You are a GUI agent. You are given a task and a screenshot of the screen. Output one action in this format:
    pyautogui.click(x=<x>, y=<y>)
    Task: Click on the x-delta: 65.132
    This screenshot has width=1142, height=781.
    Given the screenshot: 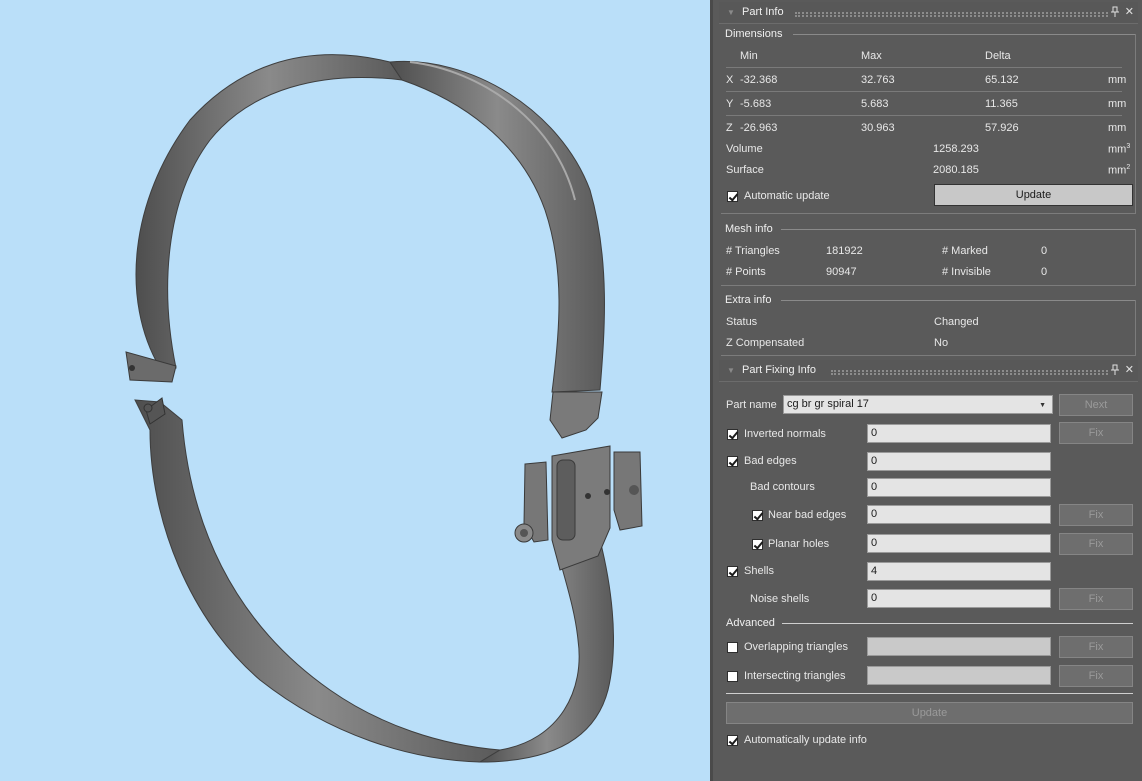 What is the action you would take?
    pyautogui.click(x=1002, y=80)
    